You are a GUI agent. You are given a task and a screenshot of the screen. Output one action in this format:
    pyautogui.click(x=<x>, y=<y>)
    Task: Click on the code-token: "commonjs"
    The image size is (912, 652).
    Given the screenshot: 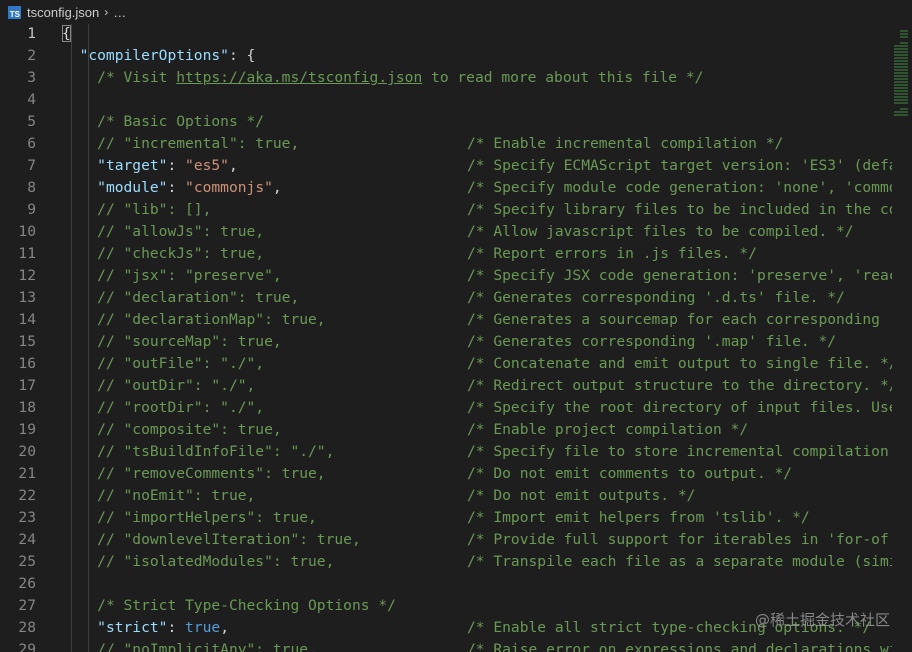 What is the action you would take?
    pyautogui.click(x=229, y=187)
    